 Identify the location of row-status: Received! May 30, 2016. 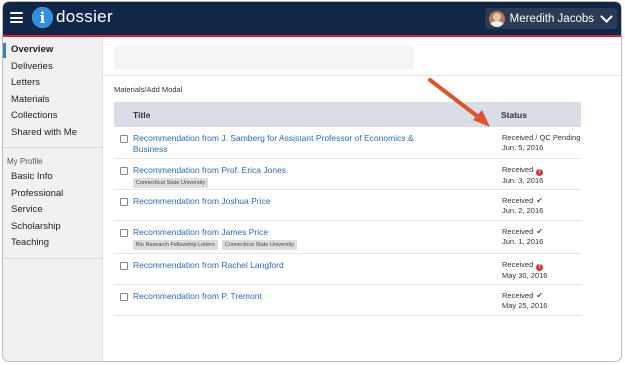
(524, 270).